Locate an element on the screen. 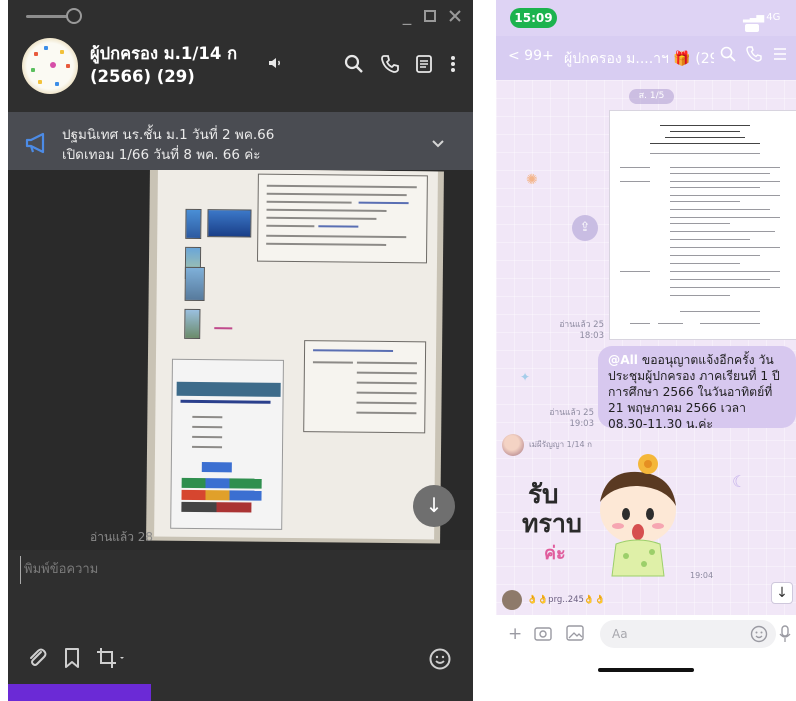  sparkle-decoration: ✦ is located at coordinates (525, 377).